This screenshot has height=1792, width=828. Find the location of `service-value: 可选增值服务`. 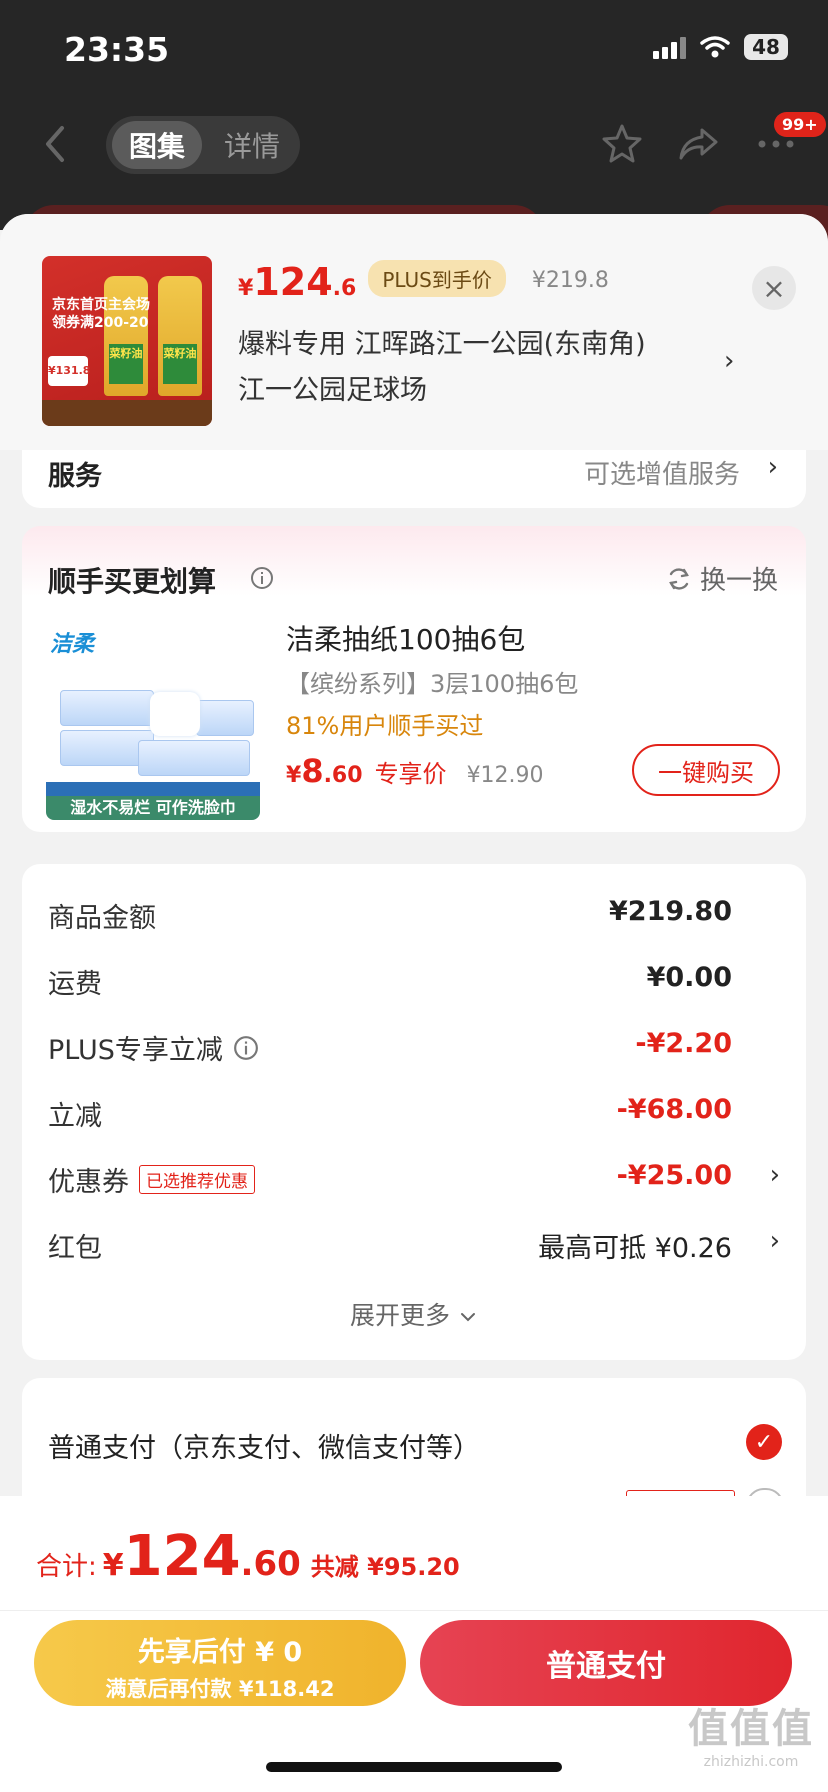

service-value: 可选增值服务 is located at coordinates (661, 475).